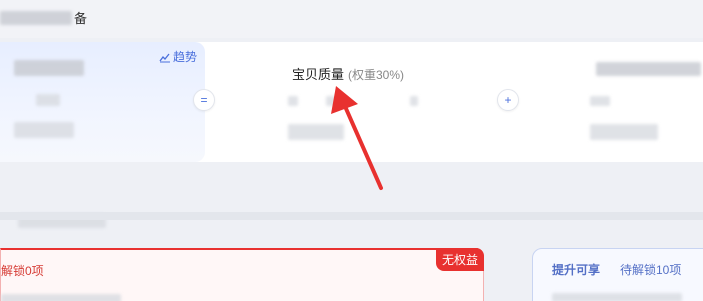 Image resolution: width=703 pixels, height=301 pixels. I want to click on blurred-promo-item, so click(617, 297).